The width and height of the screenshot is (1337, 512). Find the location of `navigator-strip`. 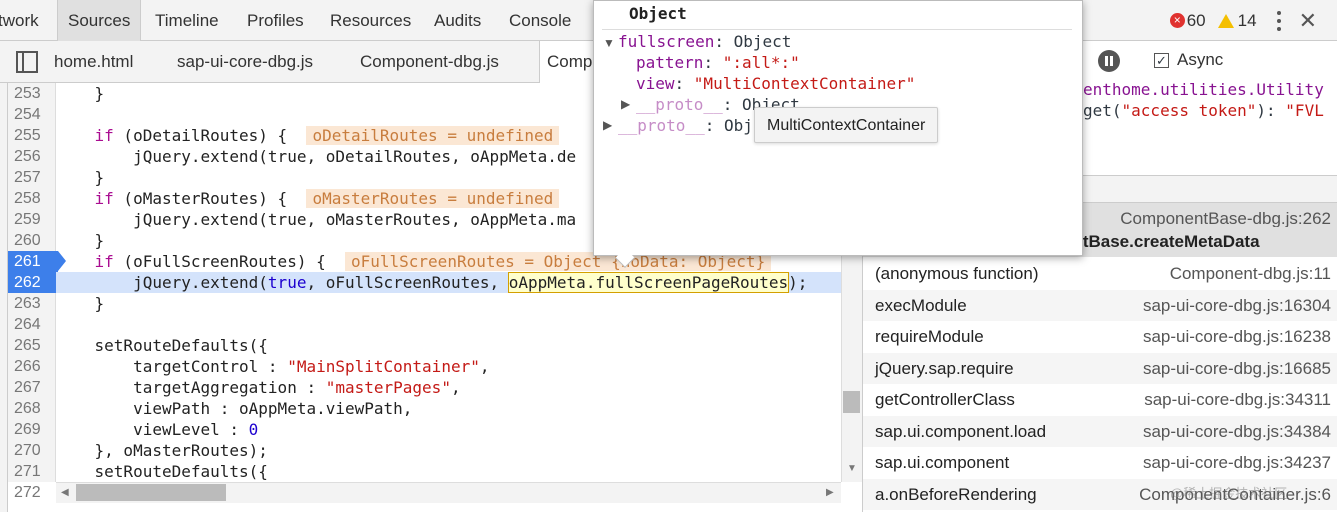

navigator-strip is located at coordinates (4, 297).